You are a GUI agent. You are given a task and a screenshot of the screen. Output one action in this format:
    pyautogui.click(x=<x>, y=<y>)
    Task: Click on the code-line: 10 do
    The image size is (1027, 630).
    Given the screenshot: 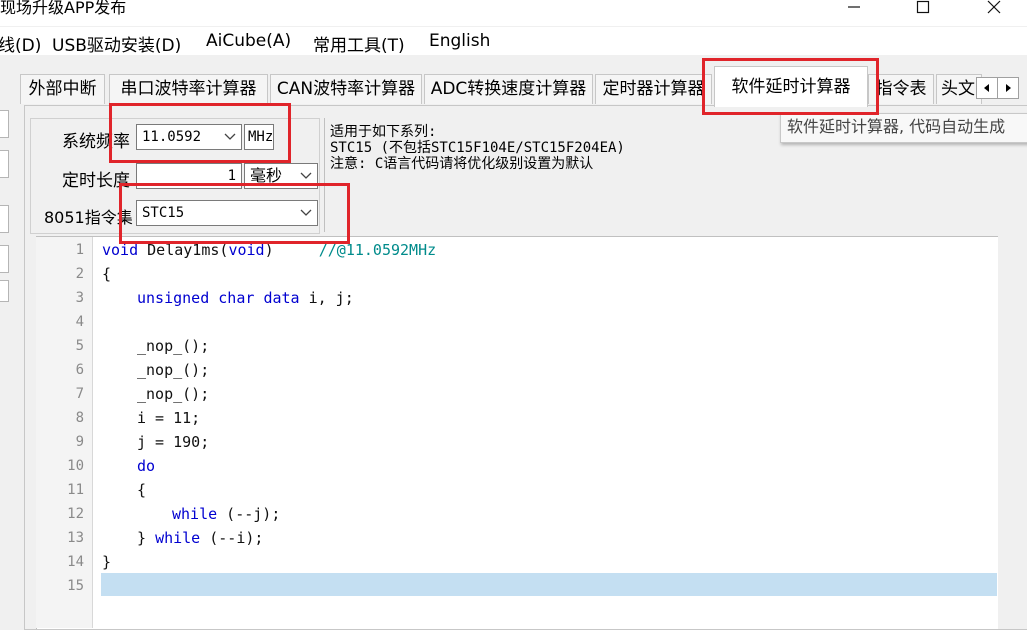 What is the action you would take?
    pyautogui.click(x=516, y=466)
    